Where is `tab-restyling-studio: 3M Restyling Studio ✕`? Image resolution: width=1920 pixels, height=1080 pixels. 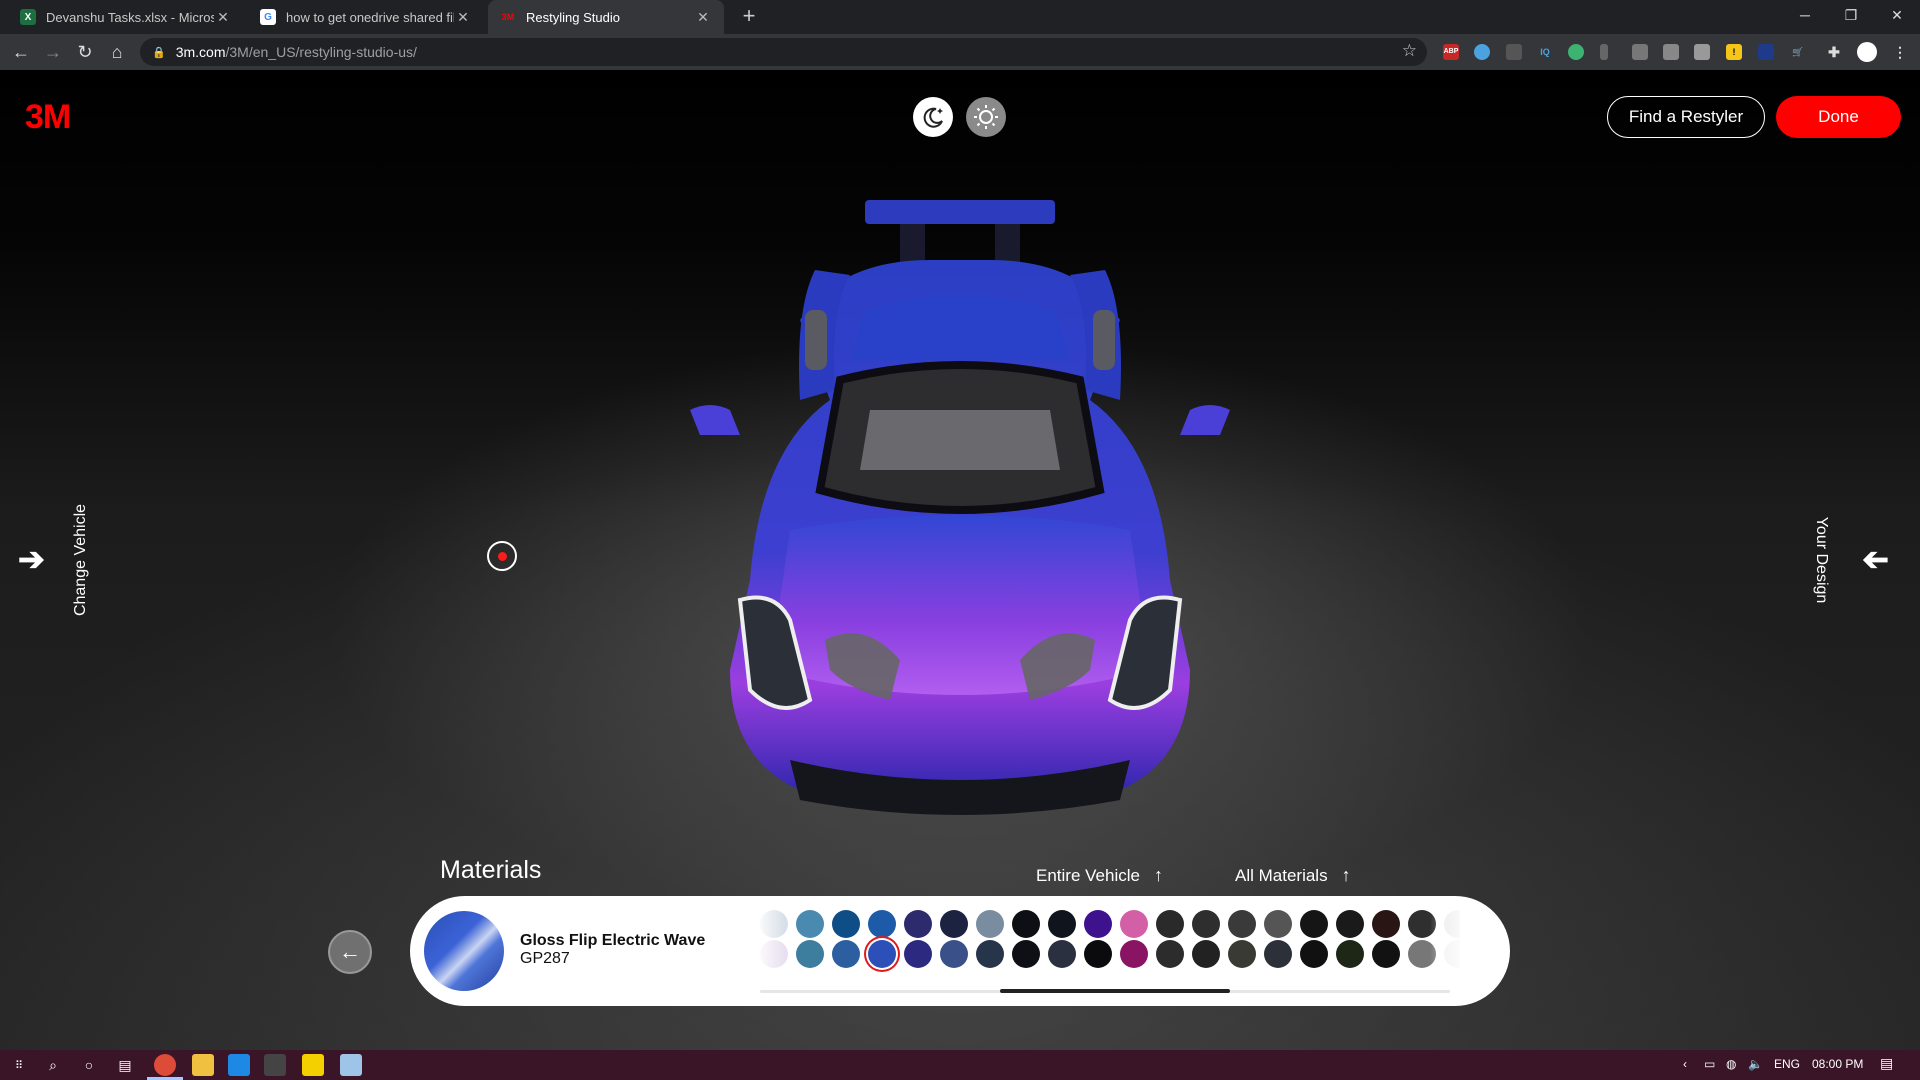 tab-restyling-studio: 3M Restyling Studio ✕ is located at coordinates (606, 17).